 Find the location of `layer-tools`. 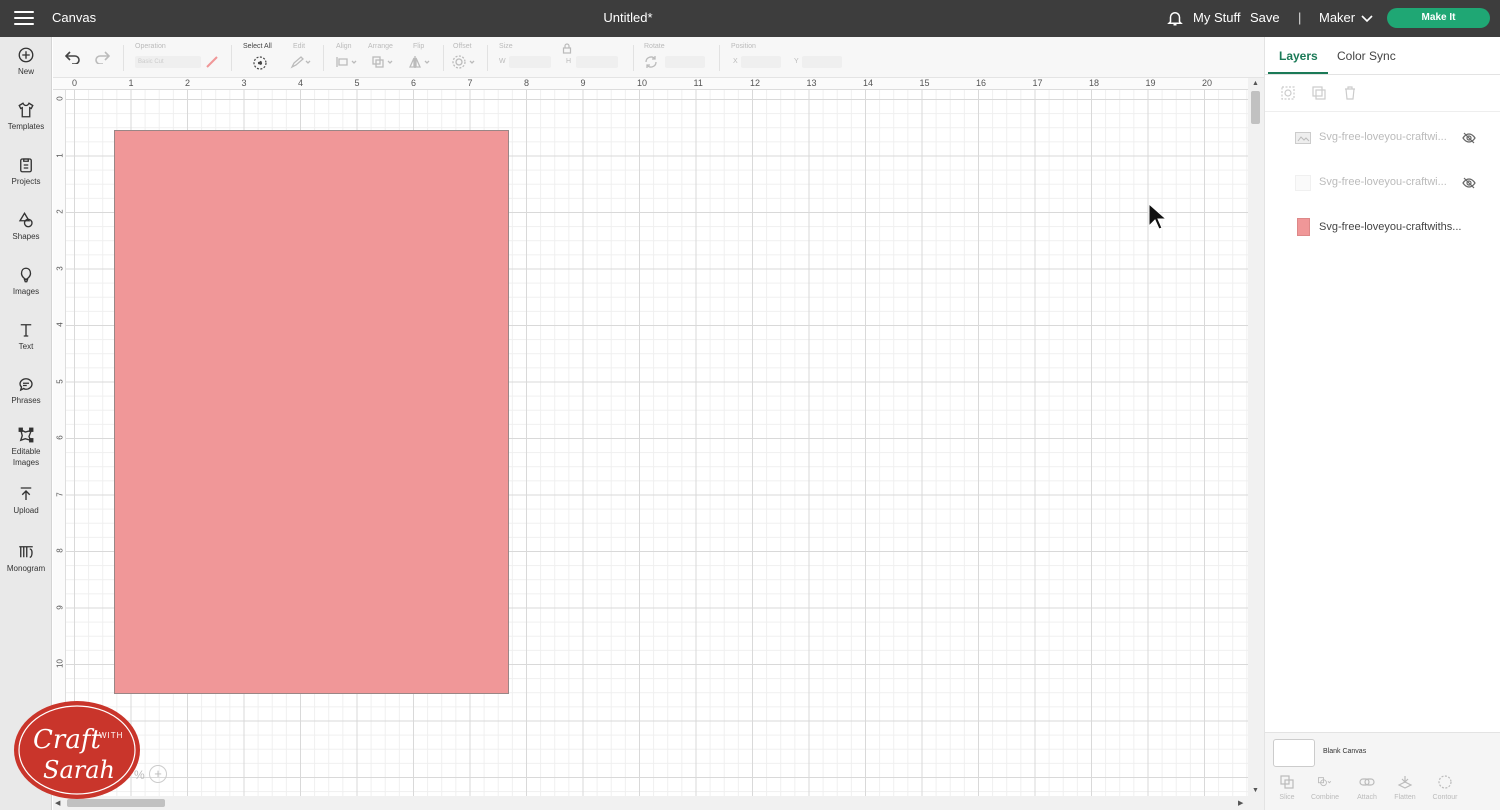

layer-tools is located at coordinates (1382, 93).